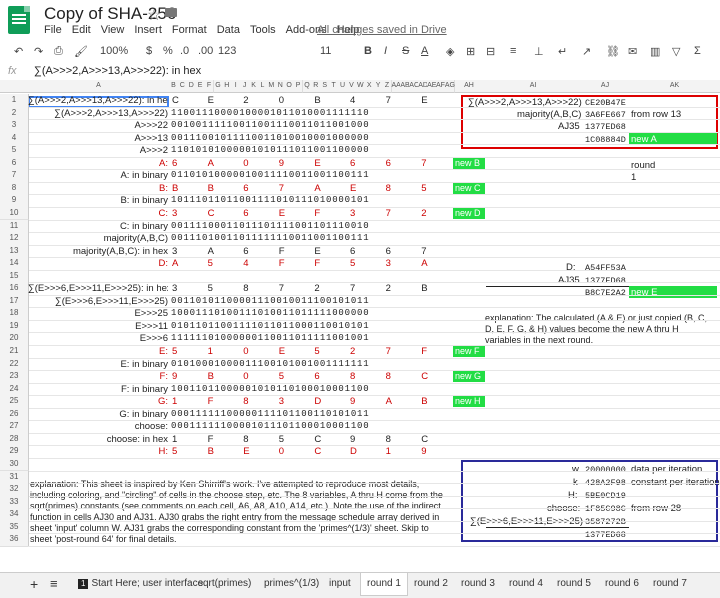 The width and height of the screenshot is (720, 598). What do you see at coordinates (98, 364) in the screenshot?
I see `row-label: E: in binary` at bounding box center [98, 364].